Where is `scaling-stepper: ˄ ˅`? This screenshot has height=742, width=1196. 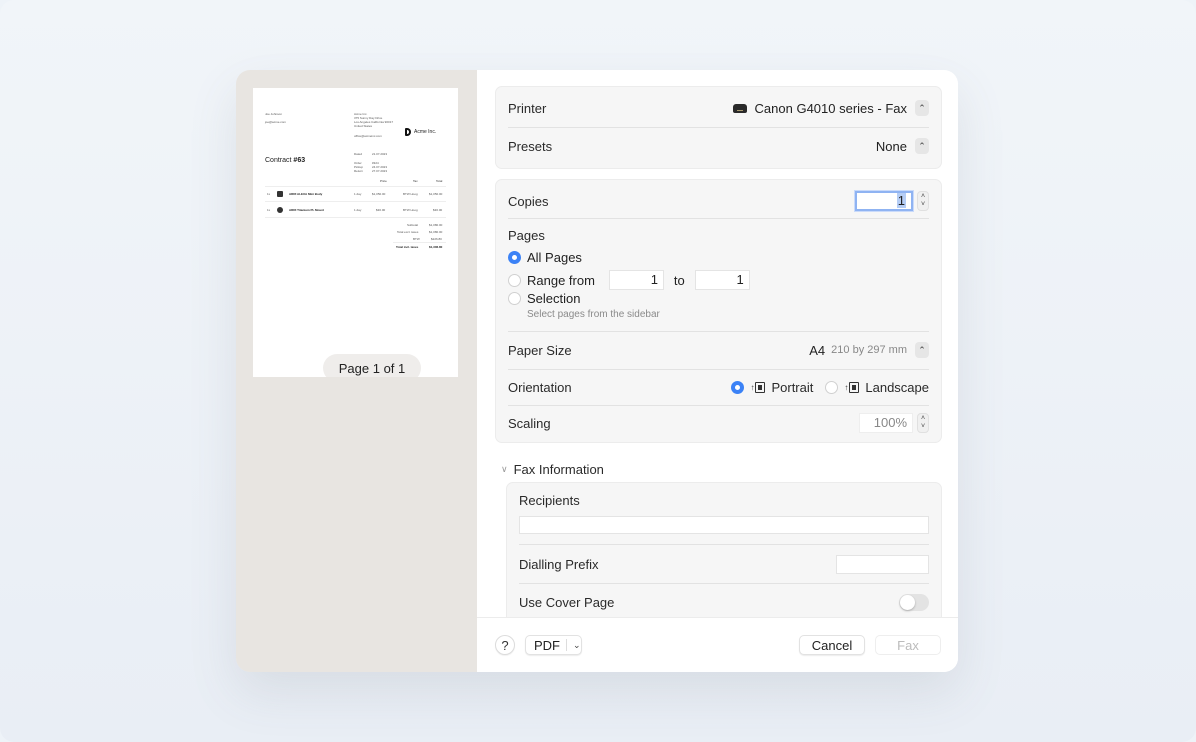
scaling-stepper: ˄ ˅ is located at coordinates (923, 423).